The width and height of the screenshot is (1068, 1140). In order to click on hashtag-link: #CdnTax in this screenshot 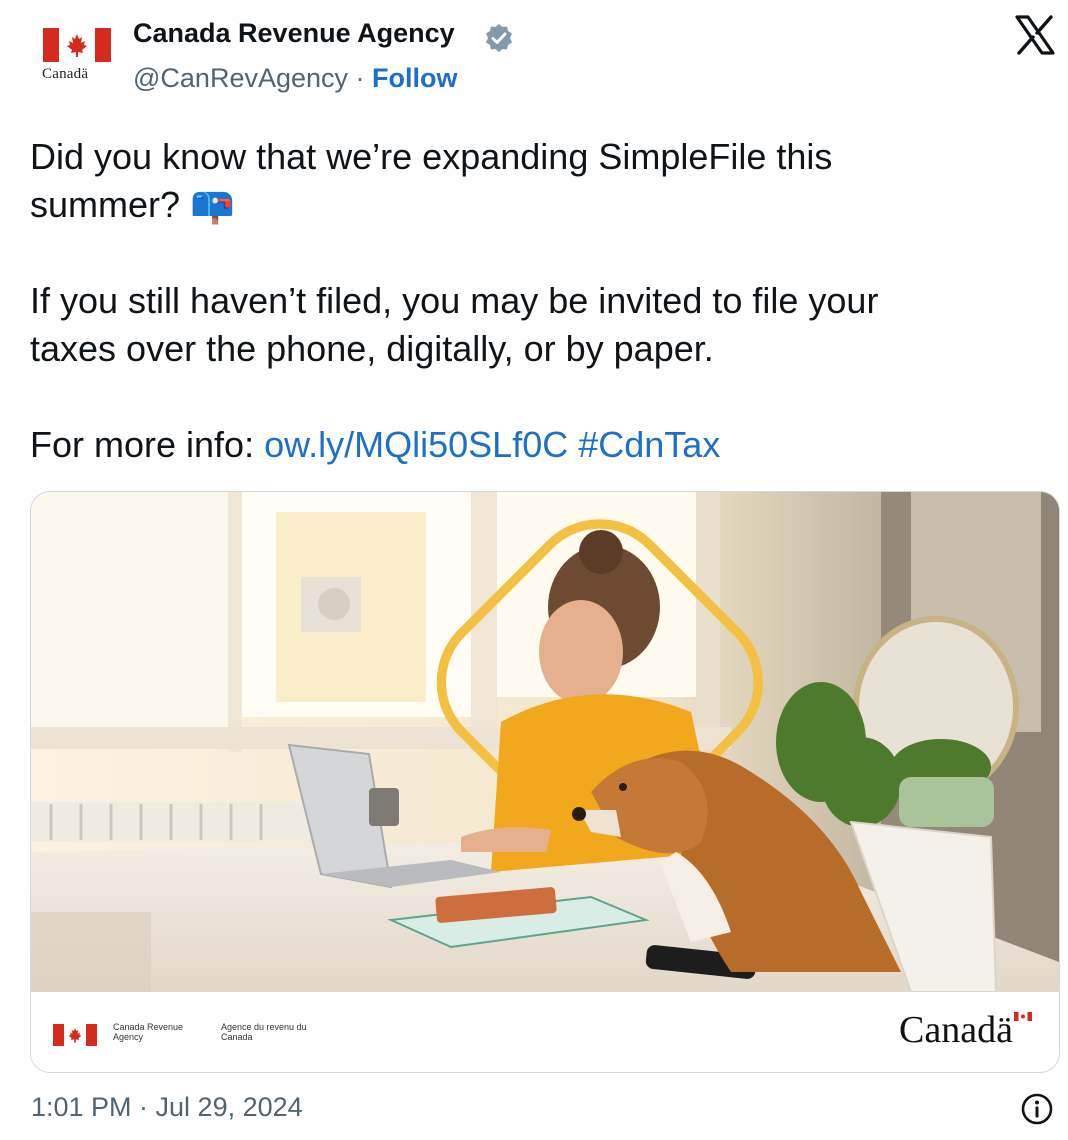, I will do `click(649, 444)`.